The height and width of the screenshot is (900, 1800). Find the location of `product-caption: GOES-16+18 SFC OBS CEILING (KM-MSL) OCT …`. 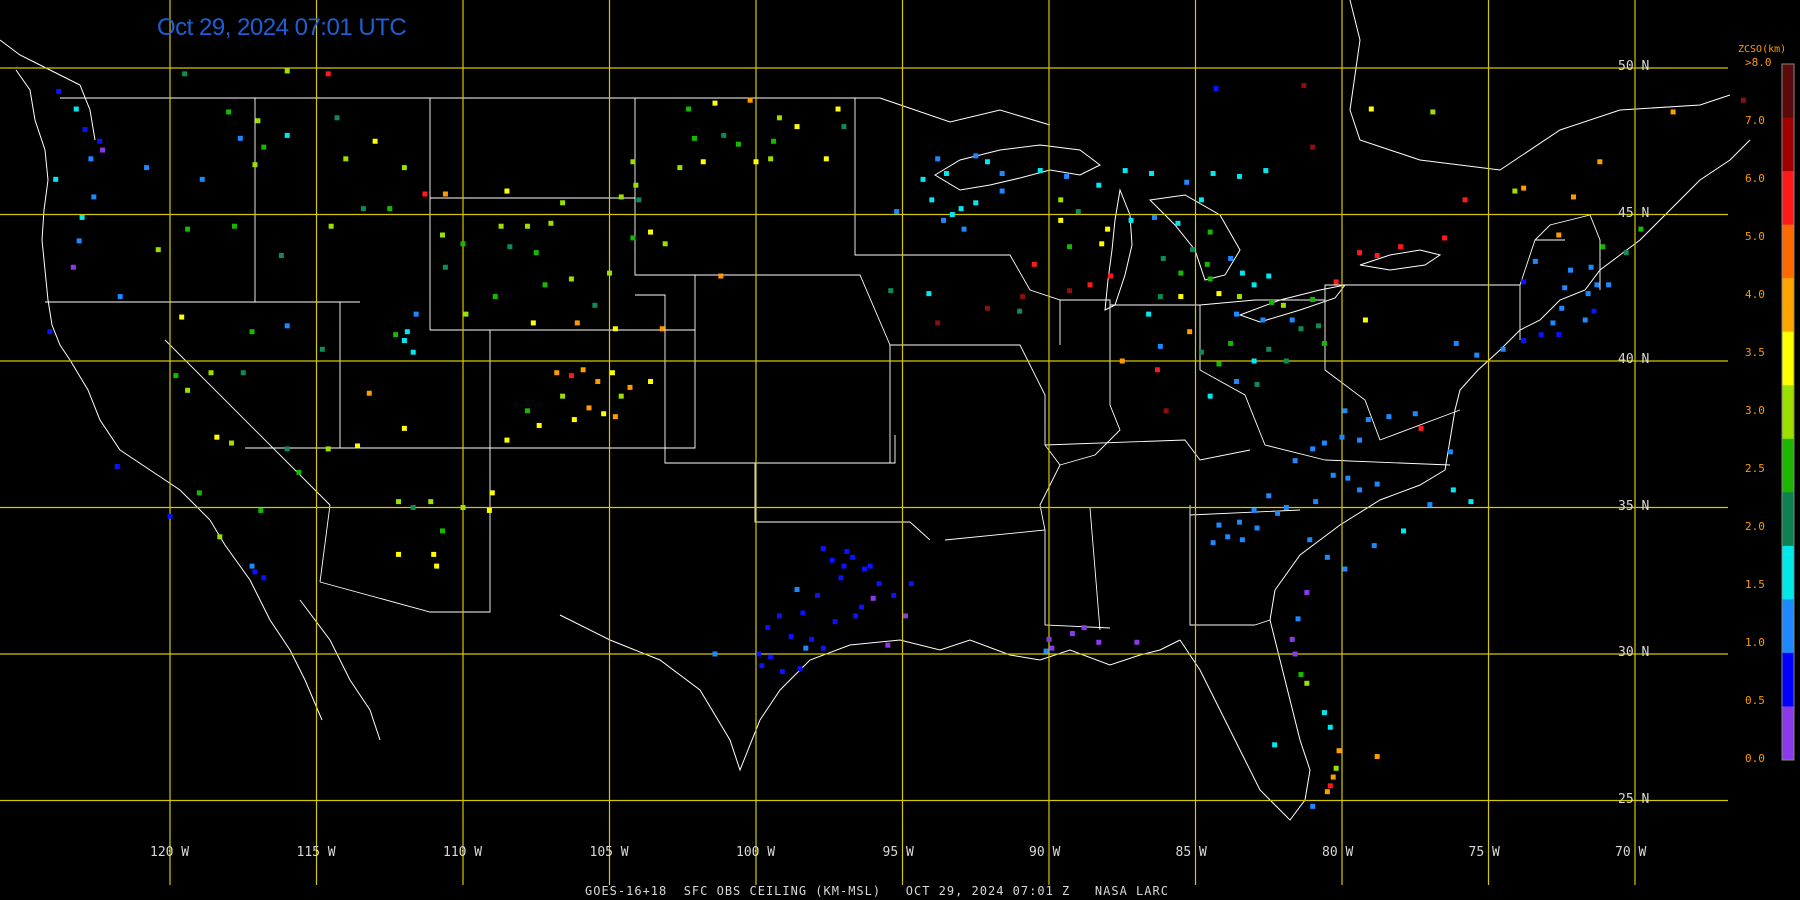

product-caption: GOES-16+18 SFC OBS CEILING (KM-MSL) OCT … is located at coordinates (877, 891).